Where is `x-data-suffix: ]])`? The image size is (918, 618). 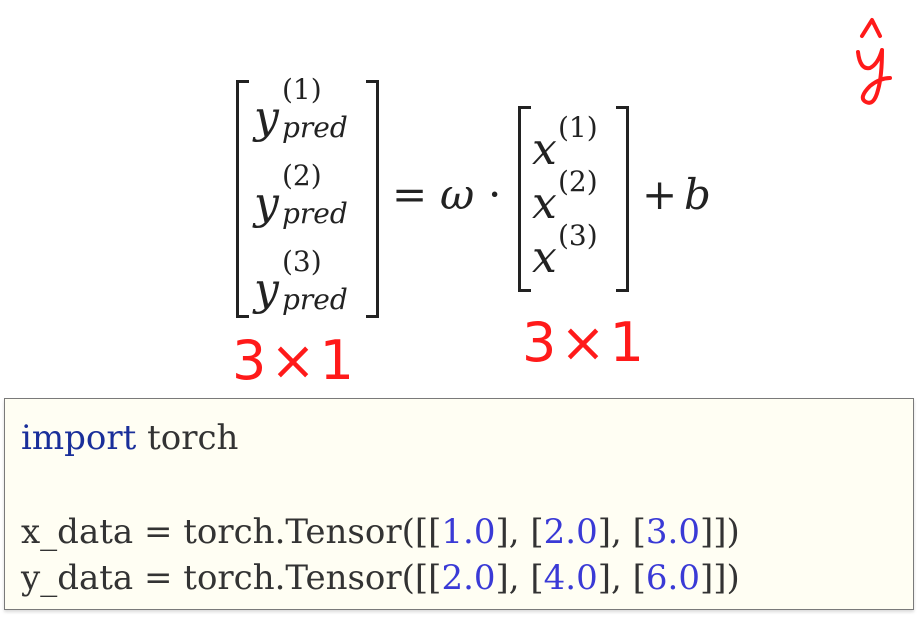
x-data-suffix: ]]) is located at coordinates (719, 532).